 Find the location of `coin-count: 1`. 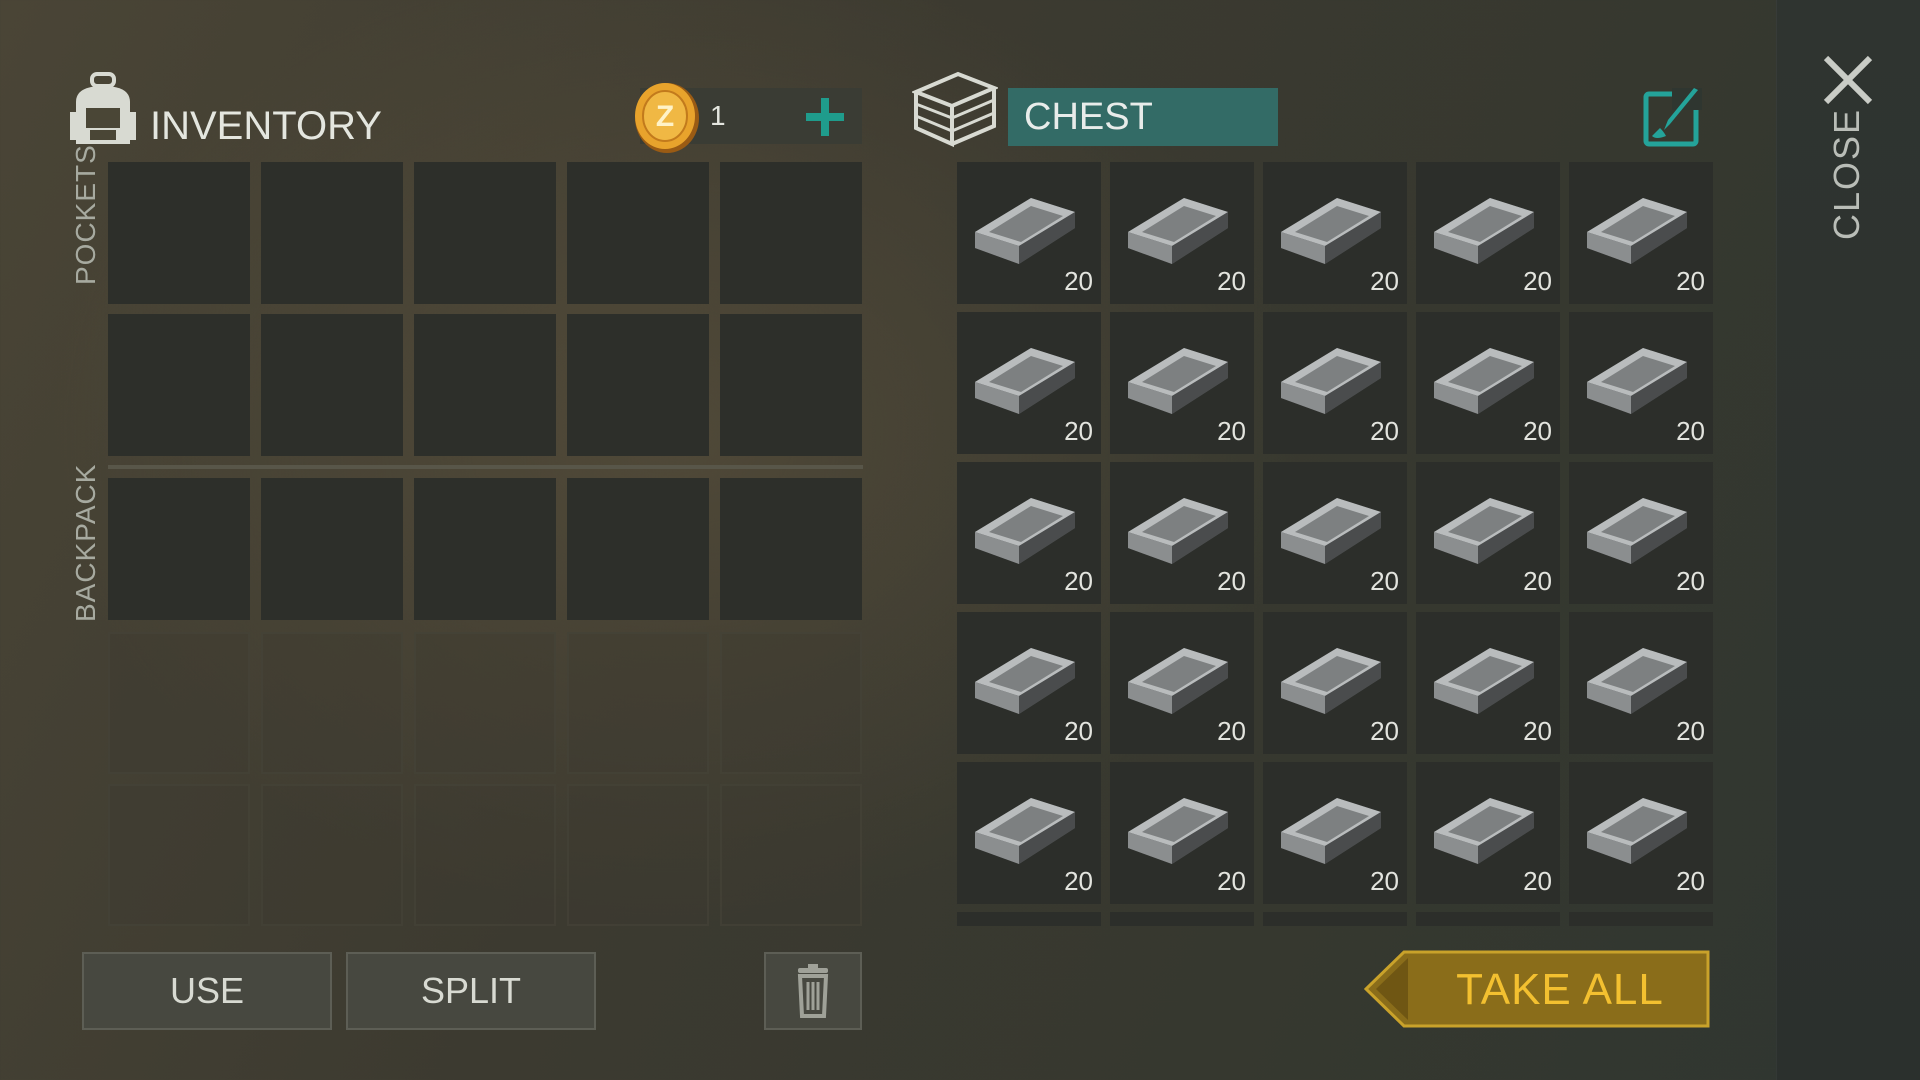

coin-count: 1 is located at coordinates (718, 115).